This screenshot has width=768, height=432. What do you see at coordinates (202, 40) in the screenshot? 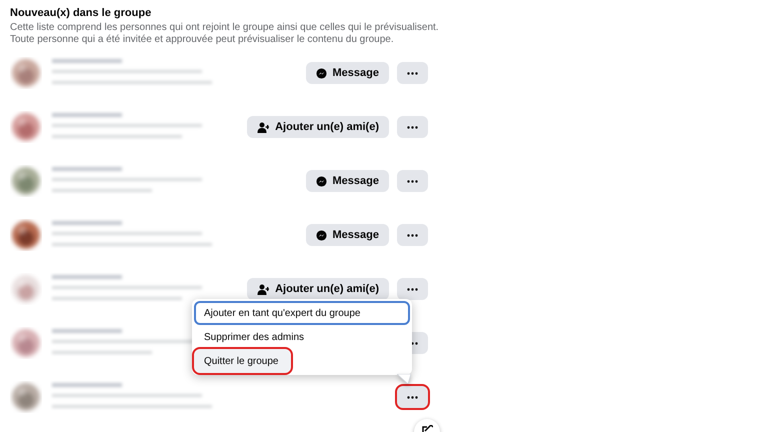
I see `section-description: Toute personne qui a été invitée et approuvée peut prévisualiser le contenu du groupe.` at bounding box center [202, 40].